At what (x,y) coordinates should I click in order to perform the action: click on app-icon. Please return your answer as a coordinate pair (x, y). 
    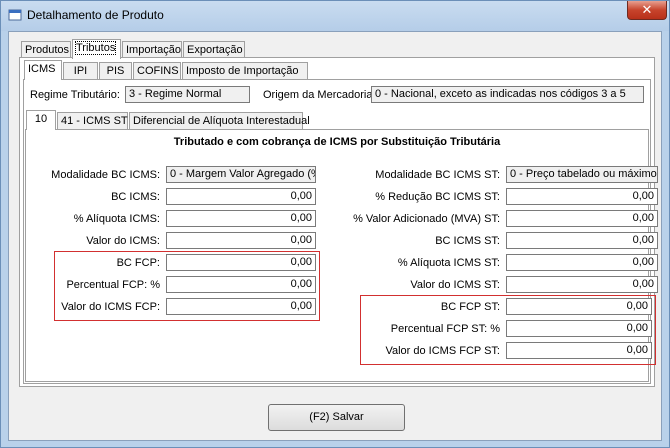
    Looking at the image, I should click on (15, 15).